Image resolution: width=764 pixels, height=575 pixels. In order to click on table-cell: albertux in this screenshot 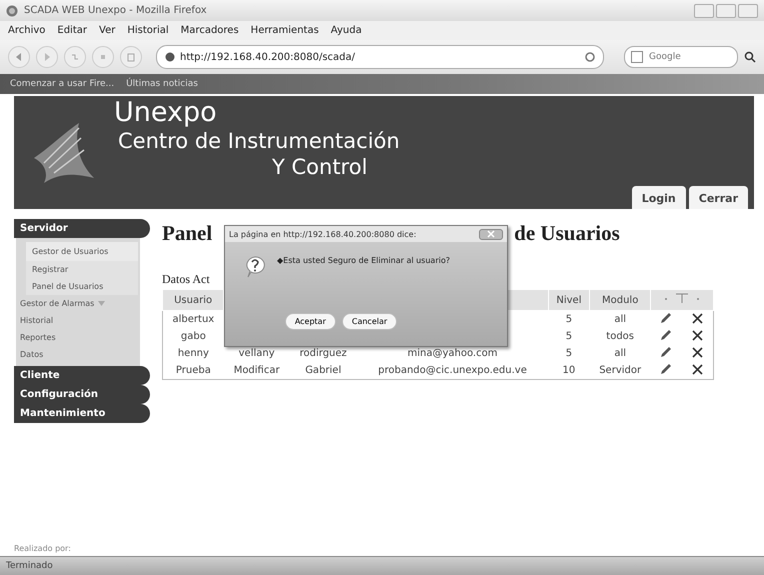, I will do `click(193, 319)`.